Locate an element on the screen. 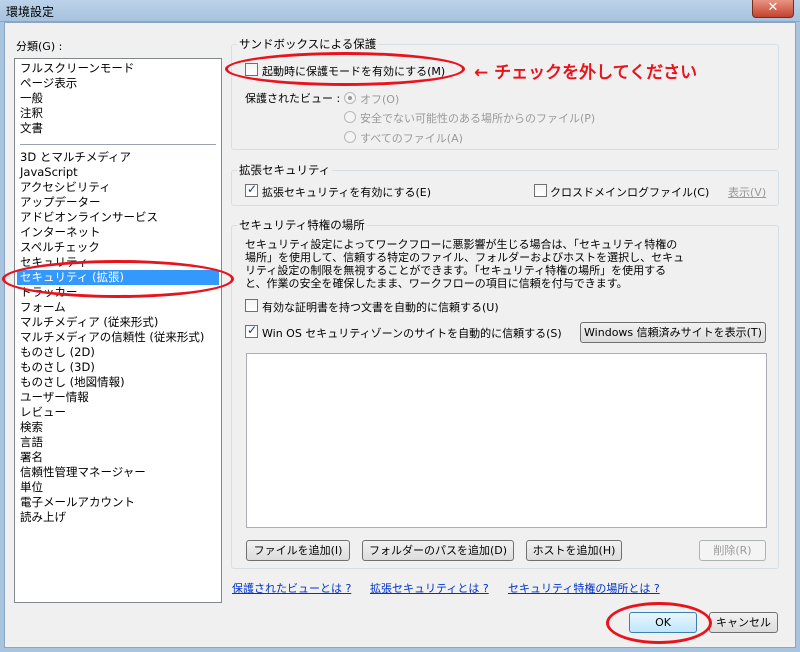 Image resolution: width=800 pixels, height=652 pixels. window-title: 環境設定 is located at coordinates (30, 12).